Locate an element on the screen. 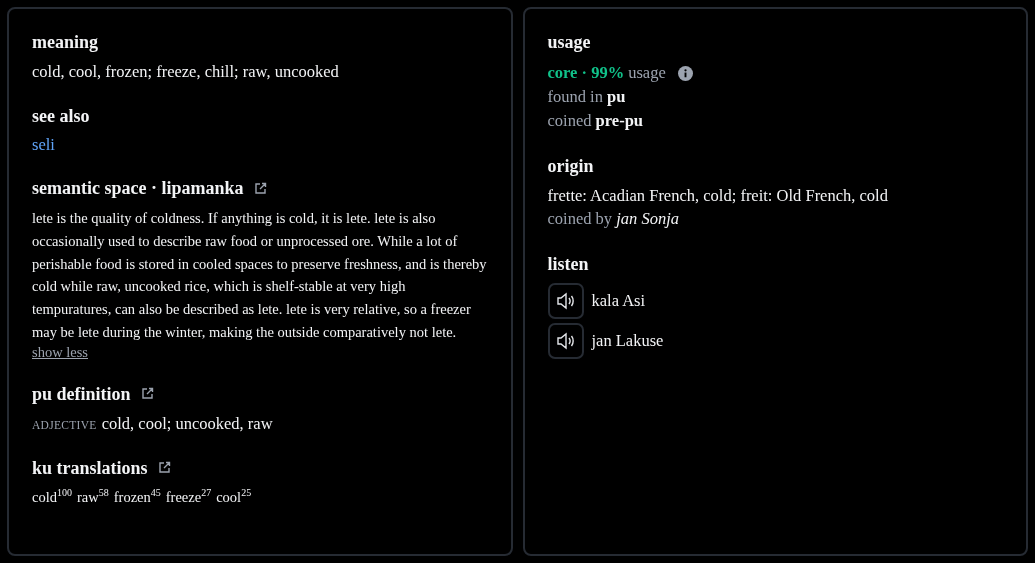 The width and height of the screenshot is (1035, 563). section-heading: usage is located at coordinates (569, 42).